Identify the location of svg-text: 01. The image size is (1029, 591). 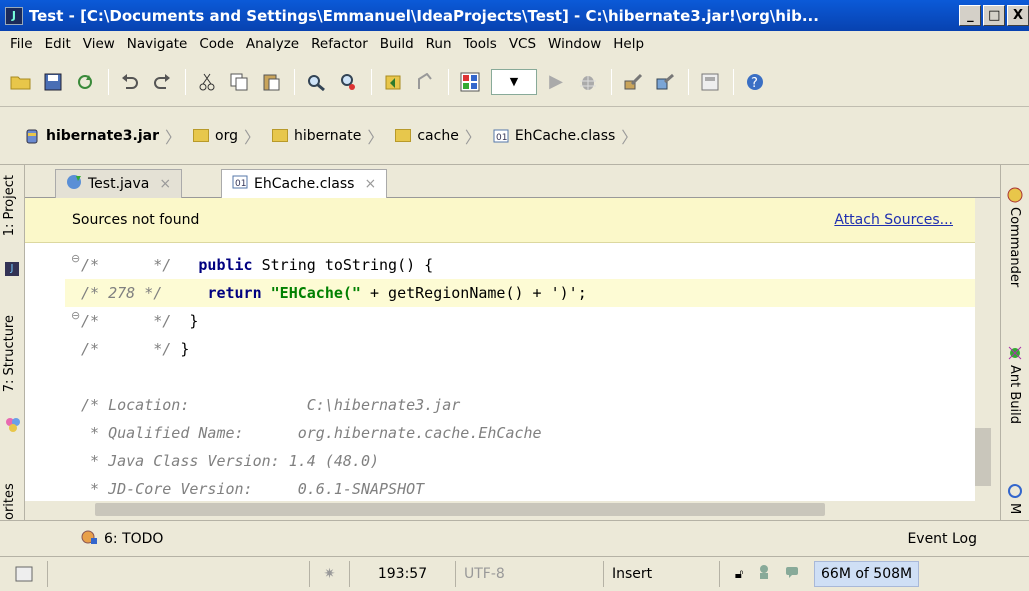
(501, 138).